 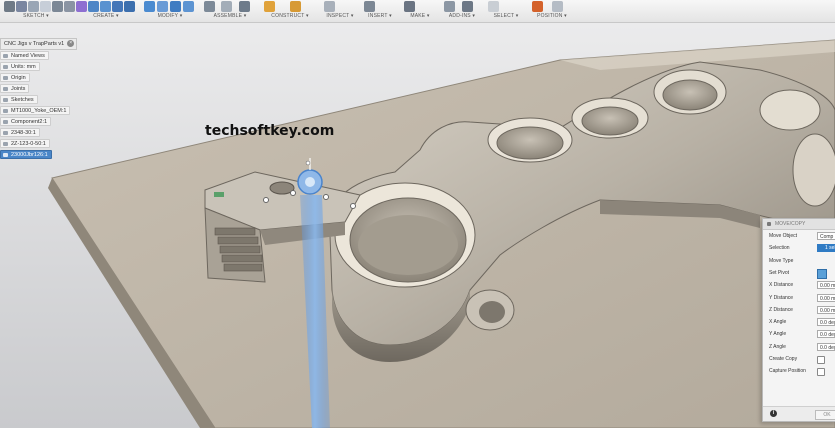 I want to click on toolbar-group-label: INSERT ▾, so click(x=380, y=16).